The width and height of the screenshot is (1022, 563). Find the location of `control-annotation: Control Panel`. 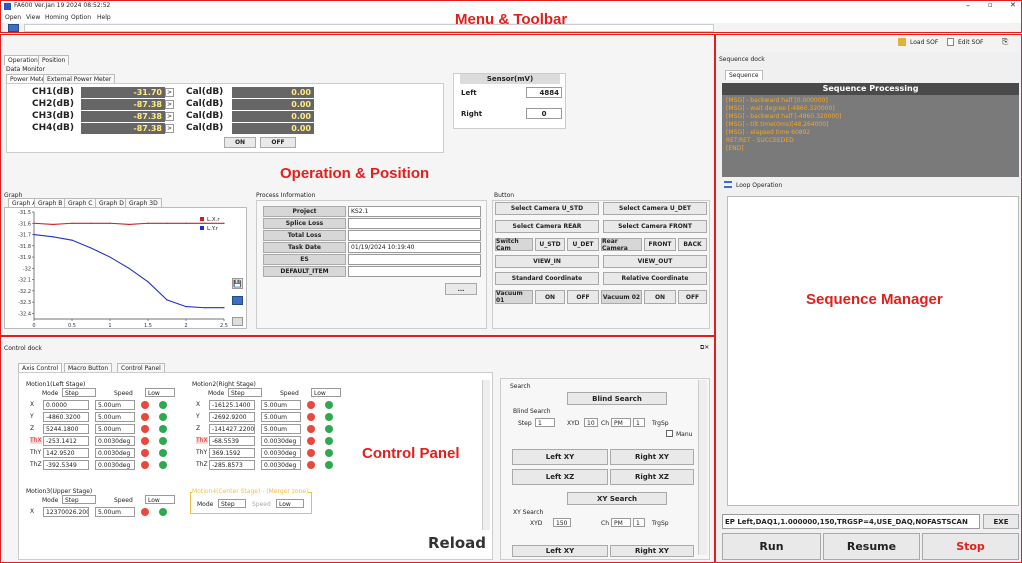

control-annotation: Control Panel is located at coordinates (411, 453).